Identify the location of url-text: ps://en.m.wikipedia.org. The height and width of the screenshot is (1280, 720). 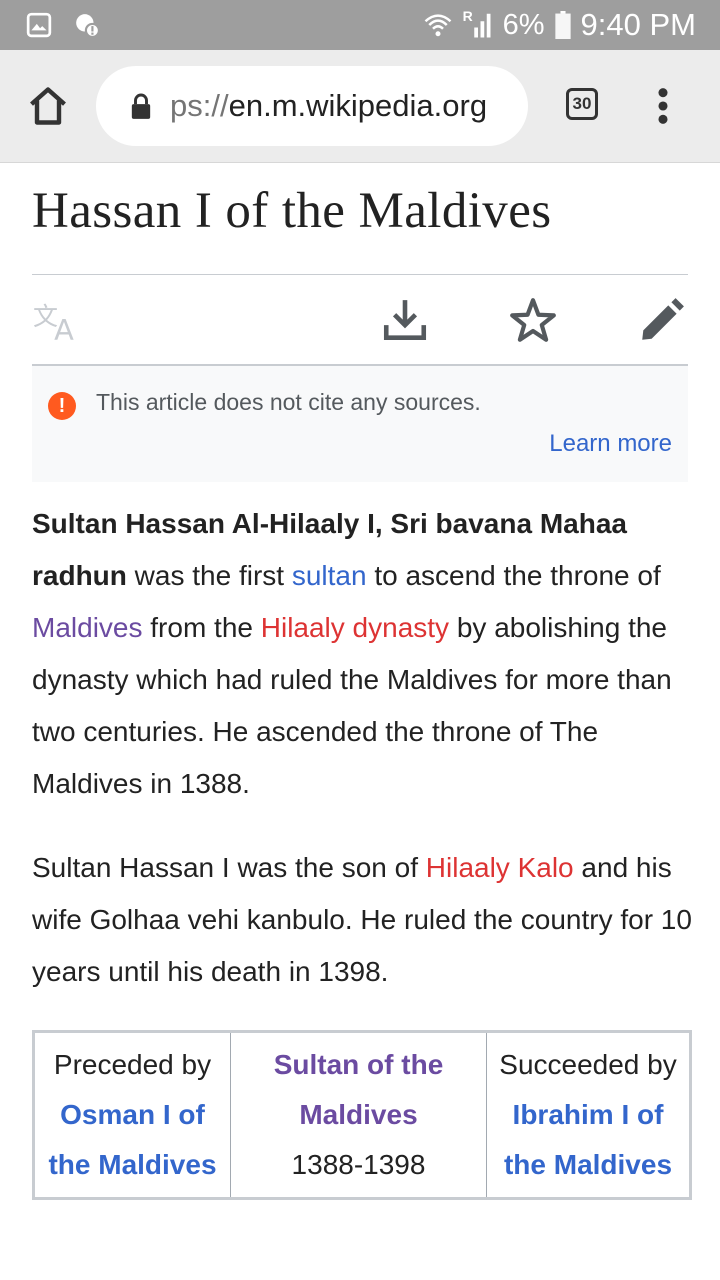
(328, 106).